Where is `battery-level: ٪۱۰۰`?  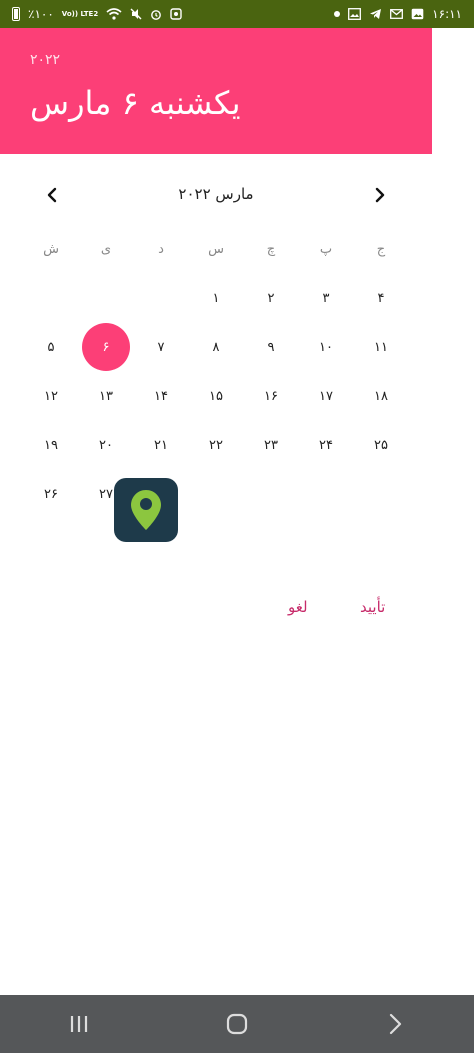 battery-level: ٪۱۰۰ is located at coordinates (41, 14).